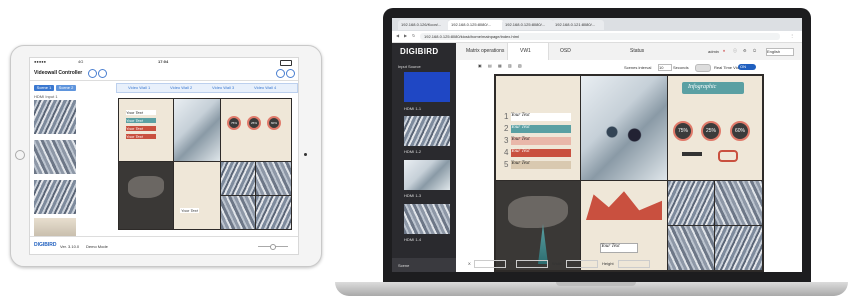 This screenshot has width=848, height=304. What do you see at coordinates (792, 35) in the screenshot?
I see `browser-menu-icon: ⋮` at bounding box center [792, 35].